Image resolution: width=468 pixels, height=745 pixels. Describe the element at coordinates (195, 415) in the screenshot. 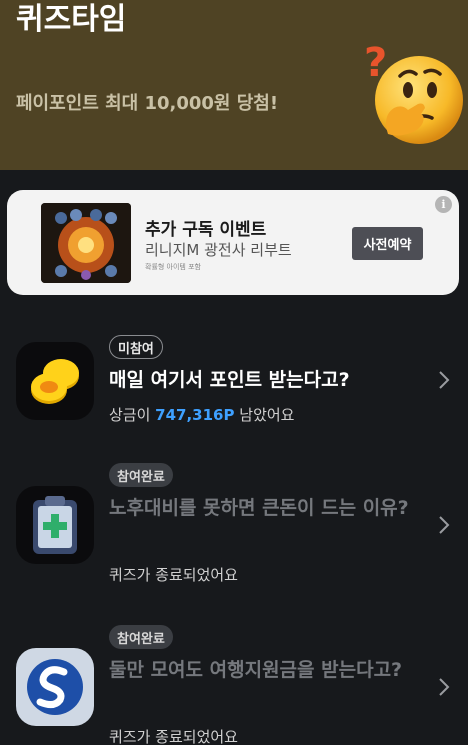

I see `prize-amount: 747,316P` at that location.